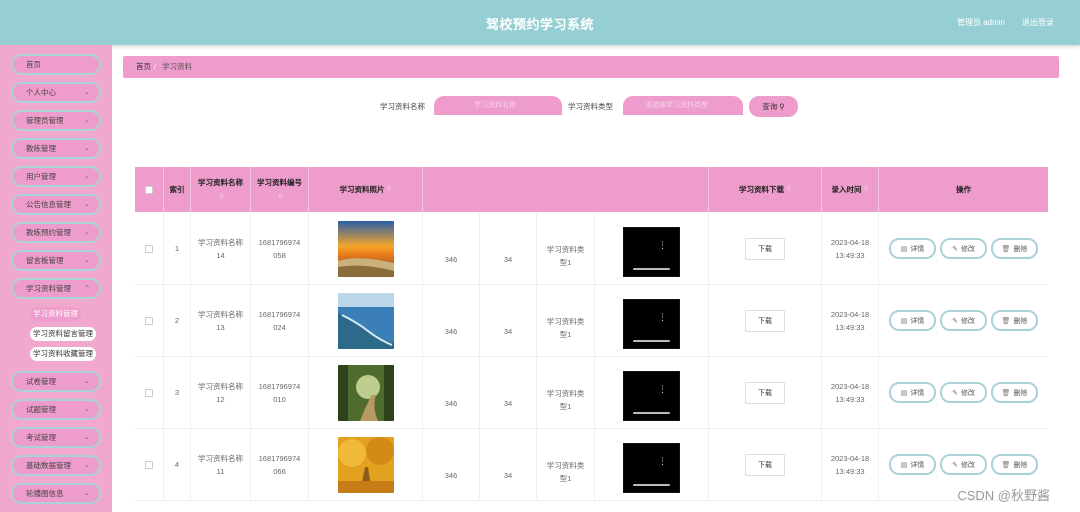 The width and height of the screenshot is (1080, 512). Describe the element at coordinates (773, 106) in the screenshot. I see `search-button: 查询 ⚲` at that location.